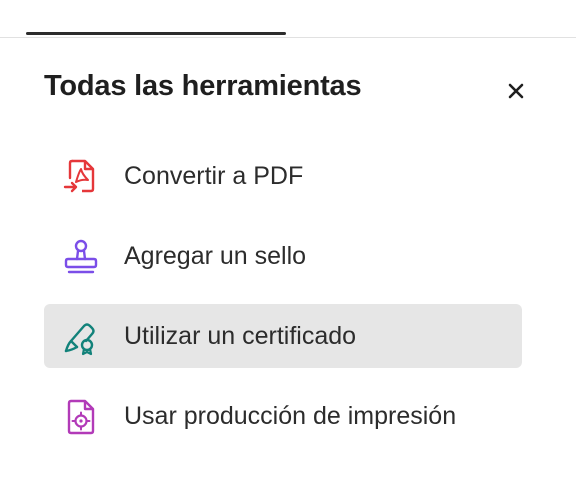 This screenshot has width=576, height=478. I want to click on tool-label: Agregar un sello, so click(215, 255).